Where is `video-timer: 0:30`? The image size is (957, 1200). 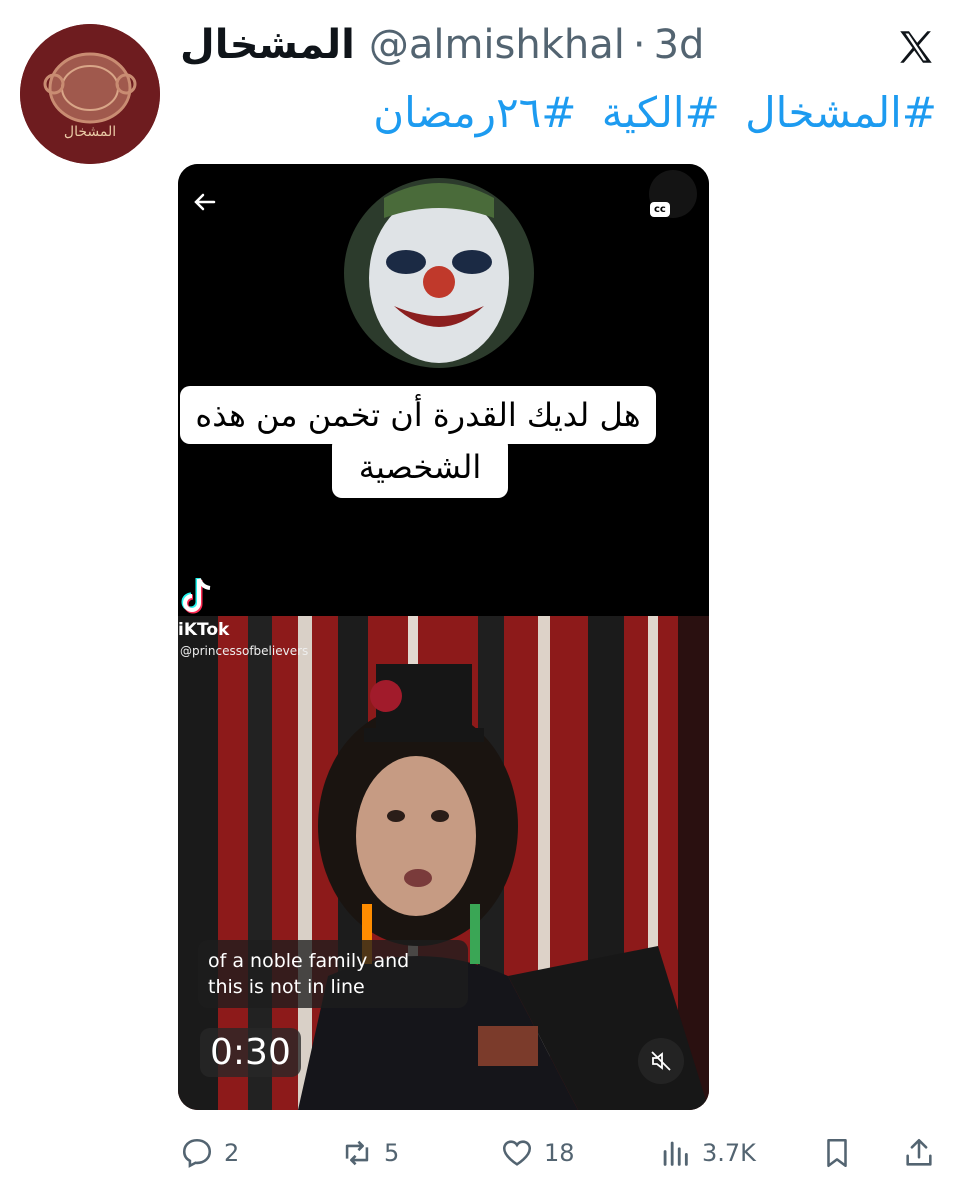
video-timer: 0:30 is located at coordinates (250, 1052).